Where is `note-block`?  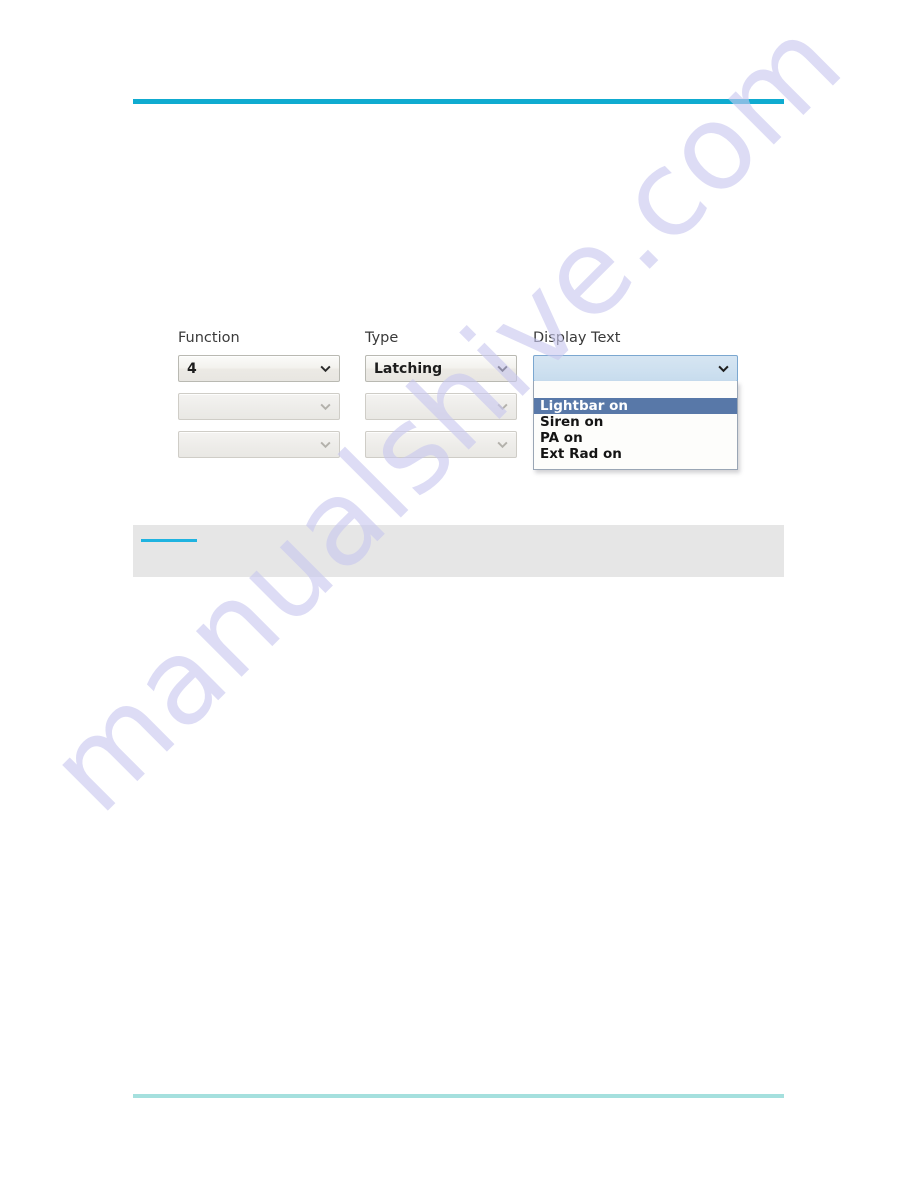 note-block is located at coordinates (458, 551).